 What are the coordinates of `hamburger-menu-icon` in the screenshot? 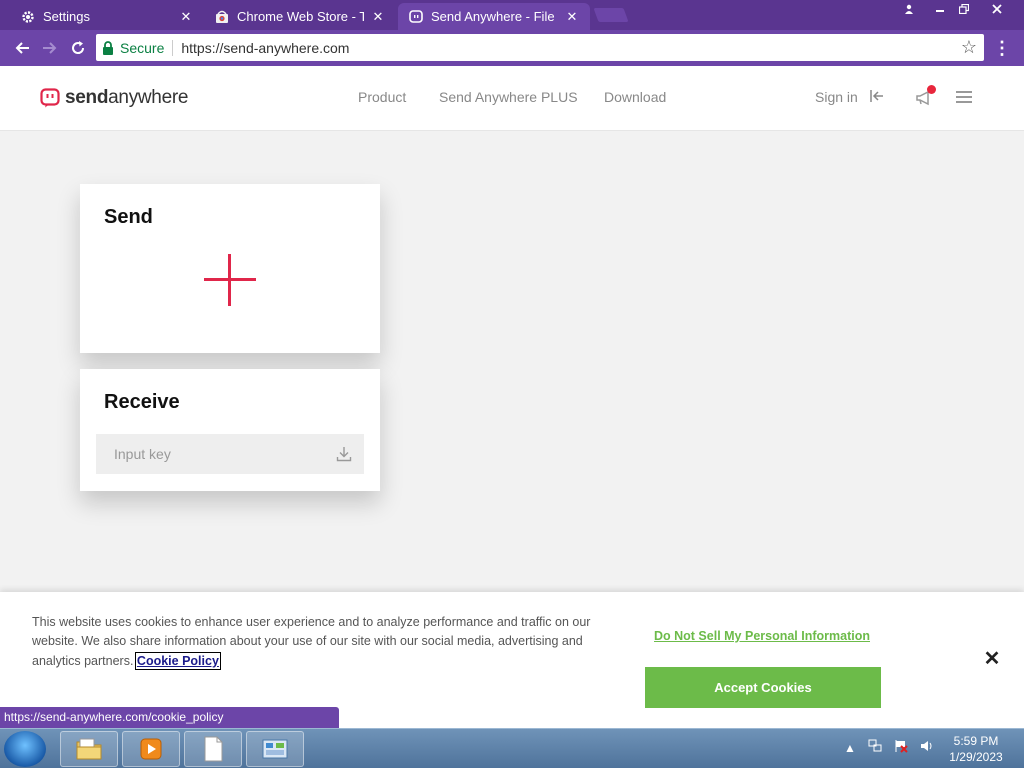 It's located at (964, 97).